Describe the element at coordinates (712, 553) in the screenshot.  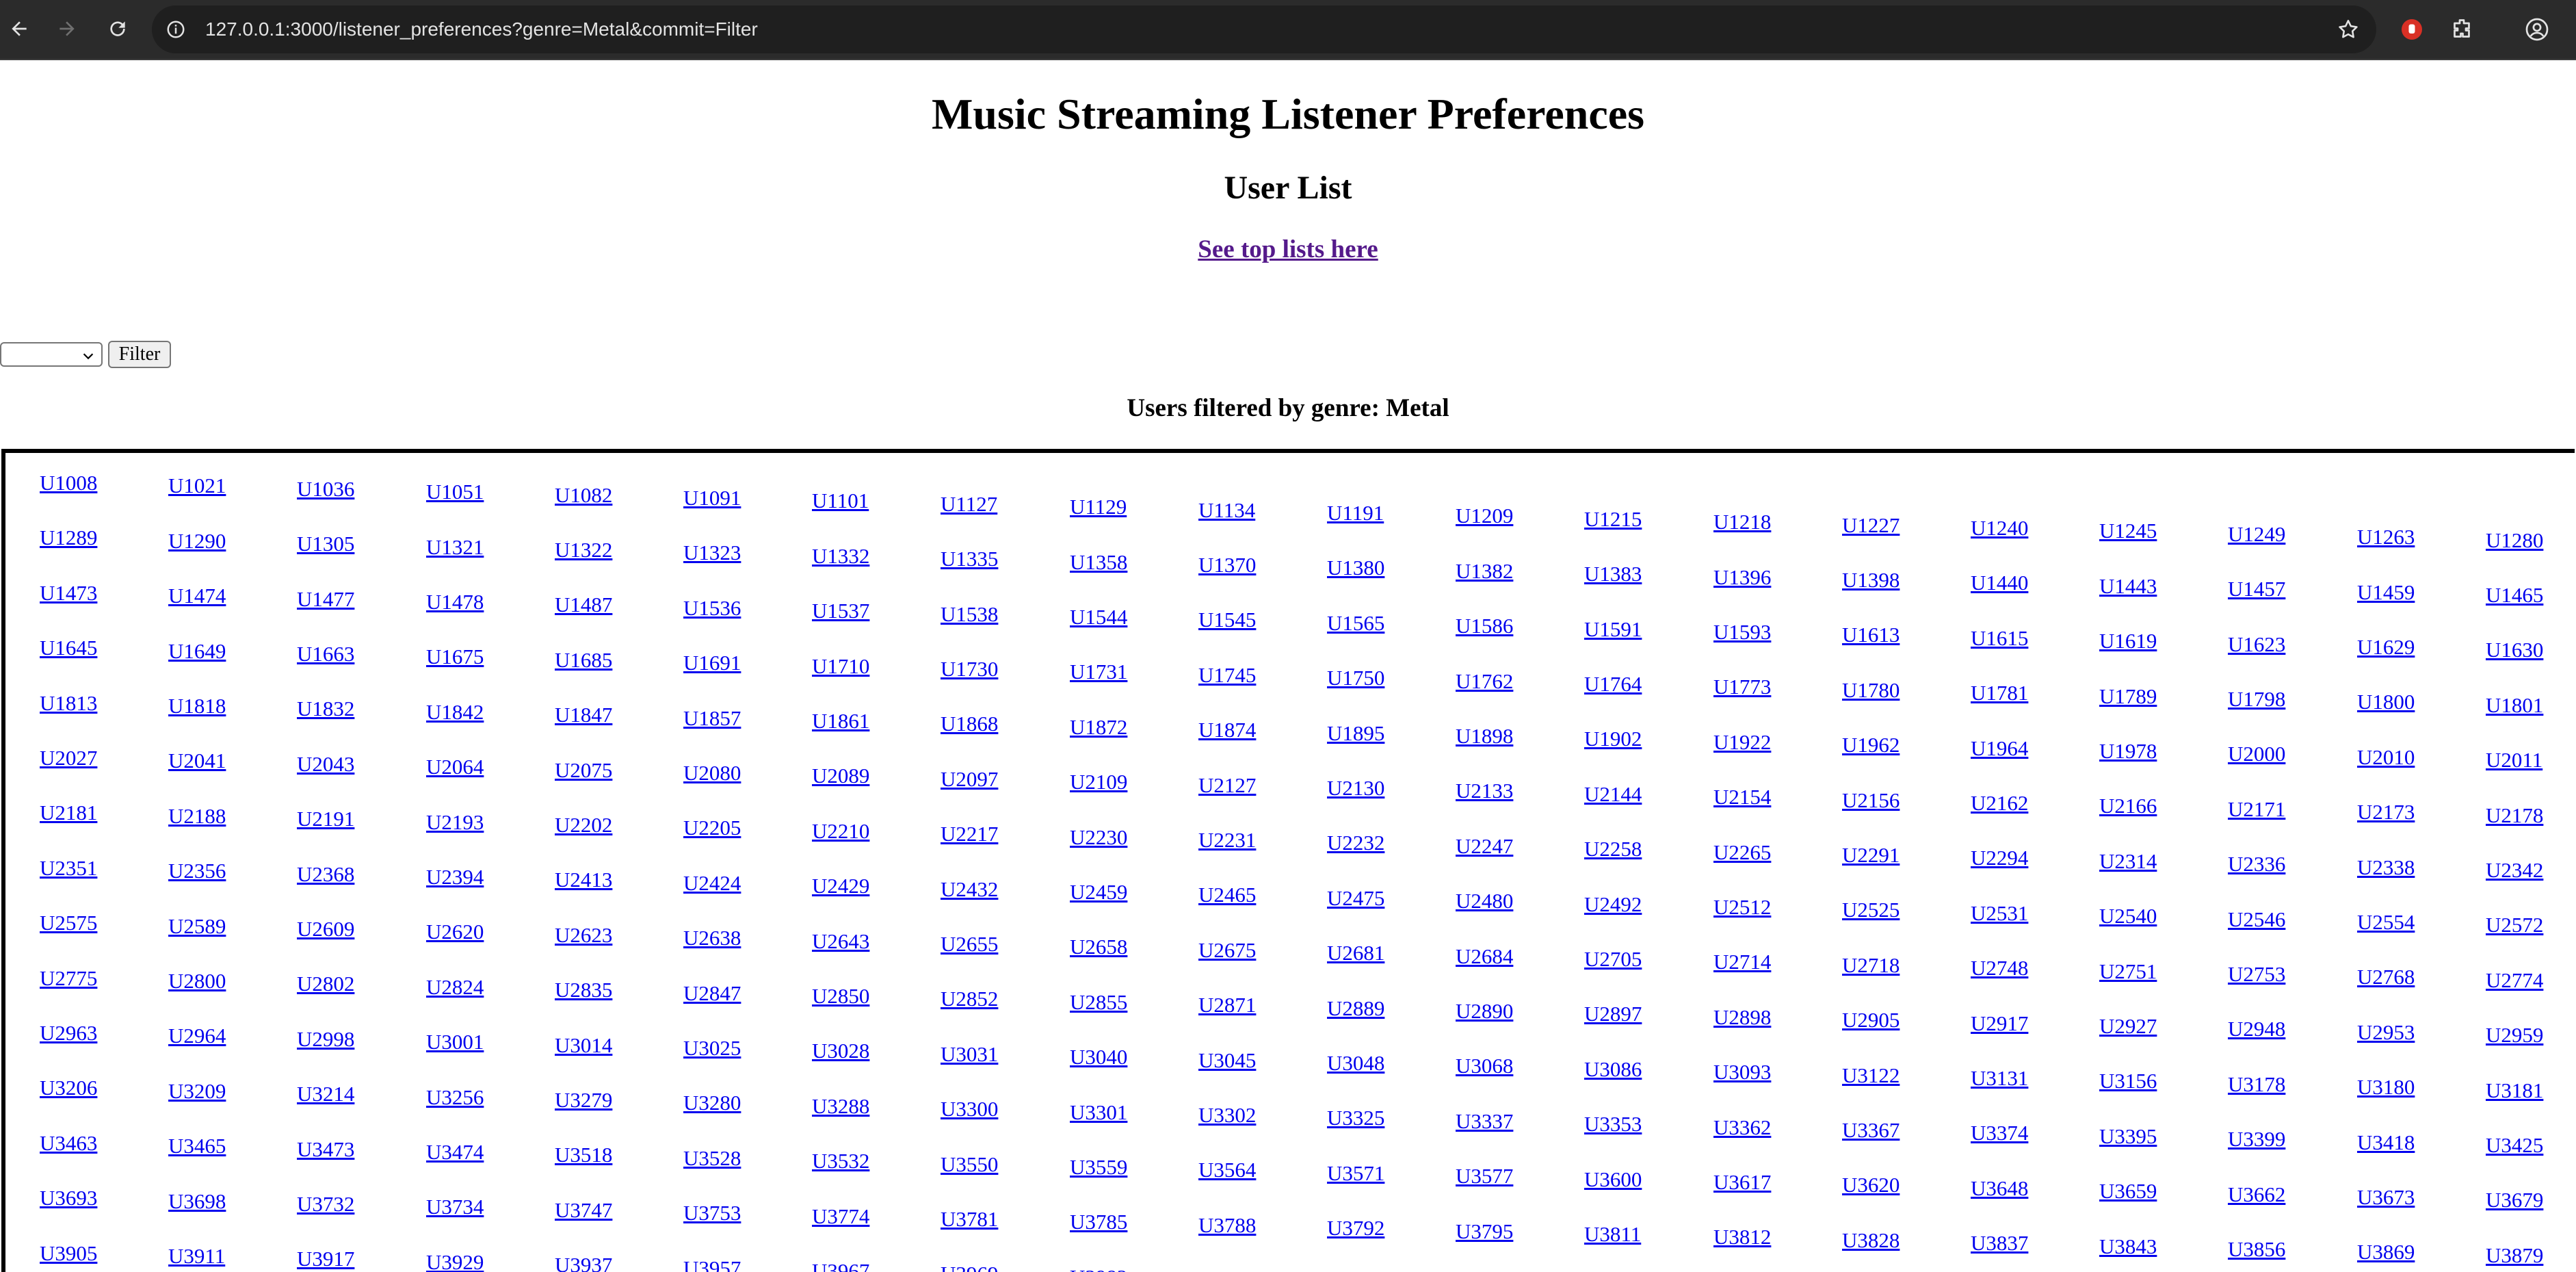
I see `user-link: U1323` at that location.